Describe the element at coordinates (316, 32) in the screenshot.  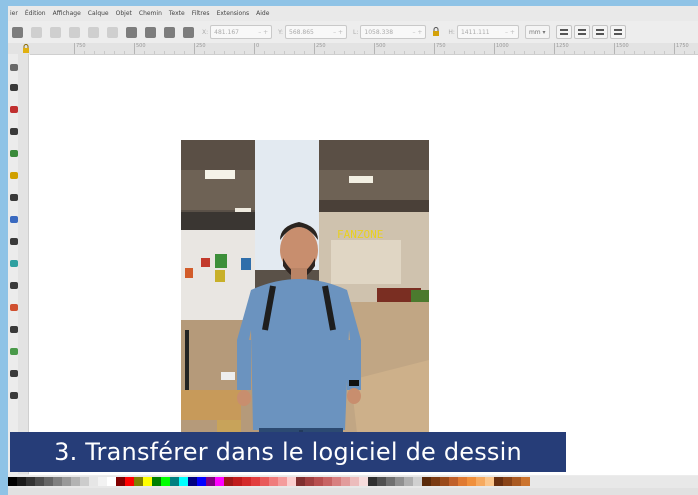
I see `y-field: 568.865 – +` at that location.